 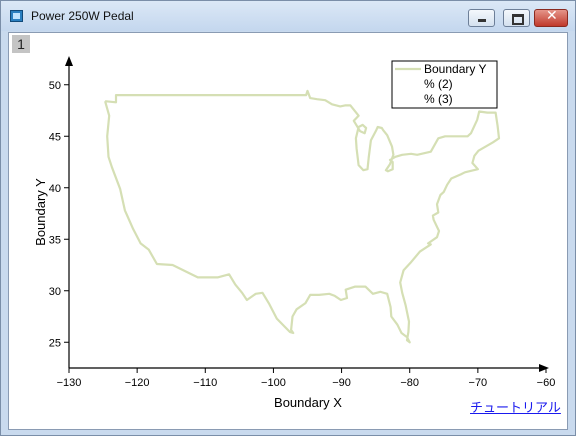 I want to click on y-axis-title: Boundary Y, so click(x=40, y=212).